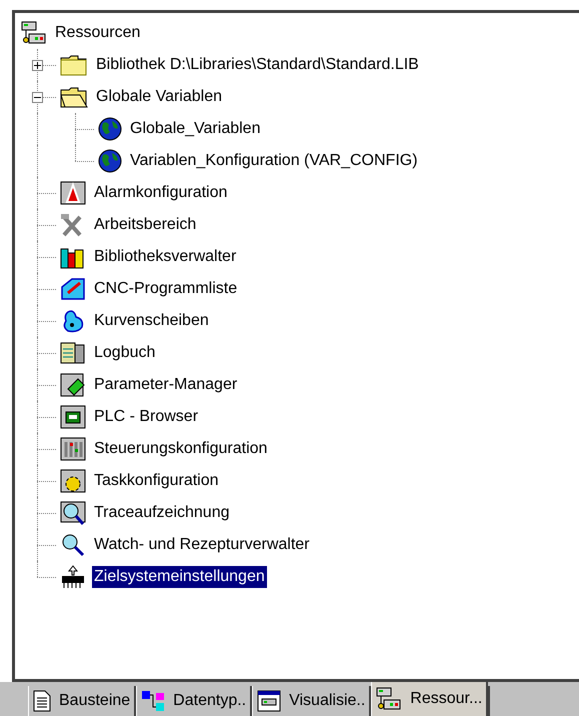 The height and width of the screenshot is (716, 579). Describe the element at coordinates (97, 33) in the screenshot. I see `tree-item: Ressourcen` at that location.